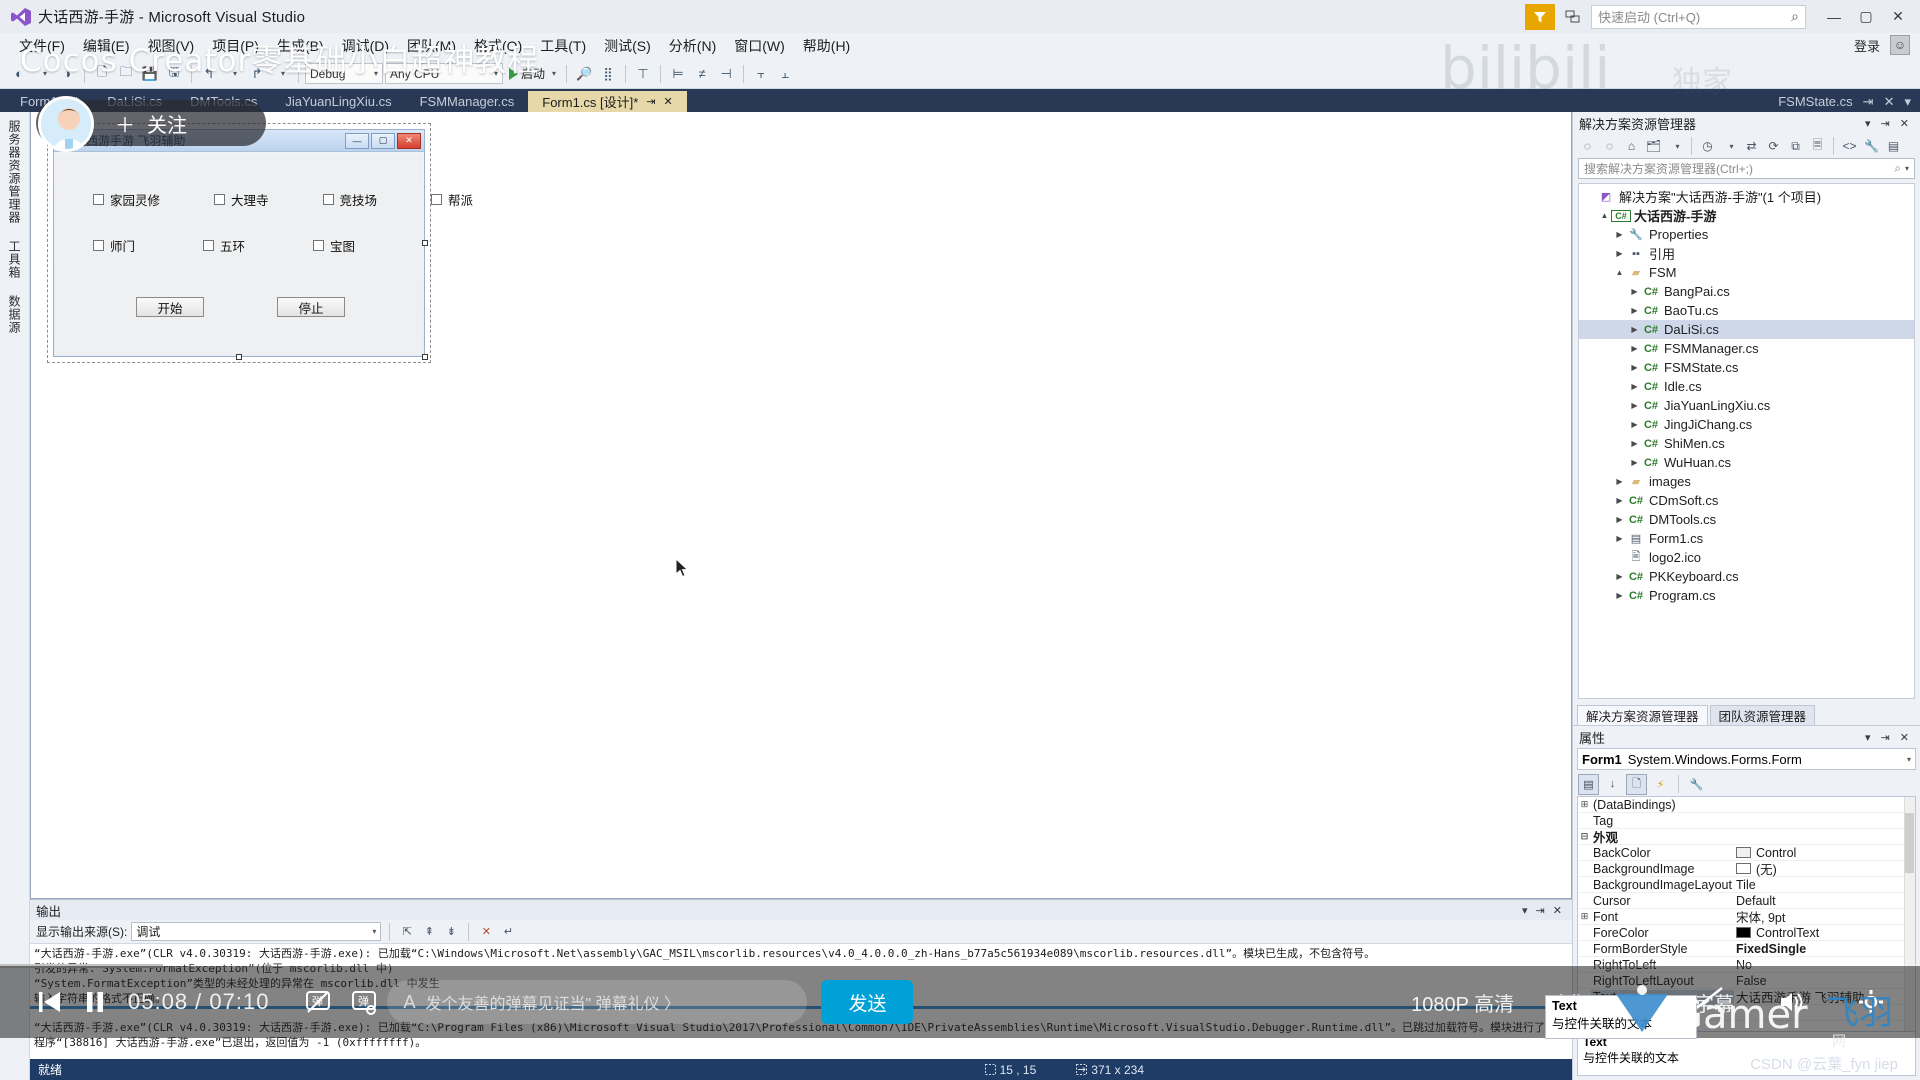 This screenshot has width=1920, height=1080. I want to click on property-value: (无), so click(1824, 868).